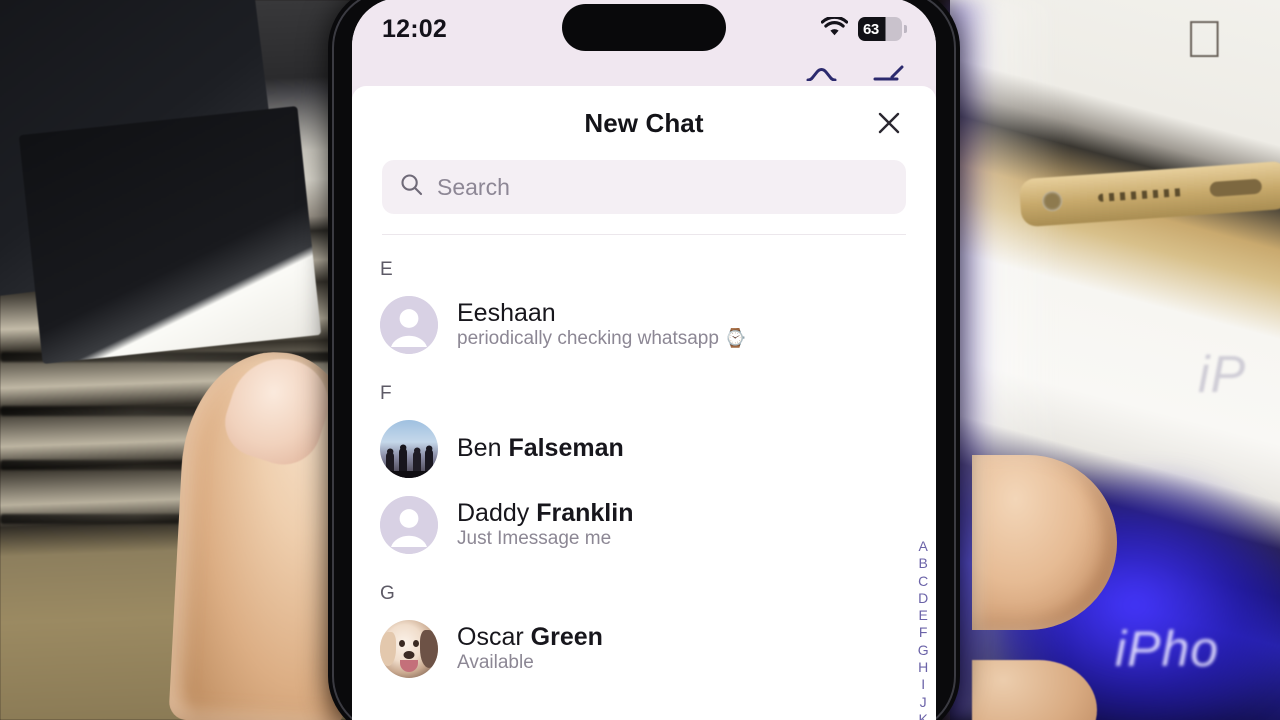 The image size is (1280, 720). I want to click on contact-first-name: Ben, so click(479, 448).